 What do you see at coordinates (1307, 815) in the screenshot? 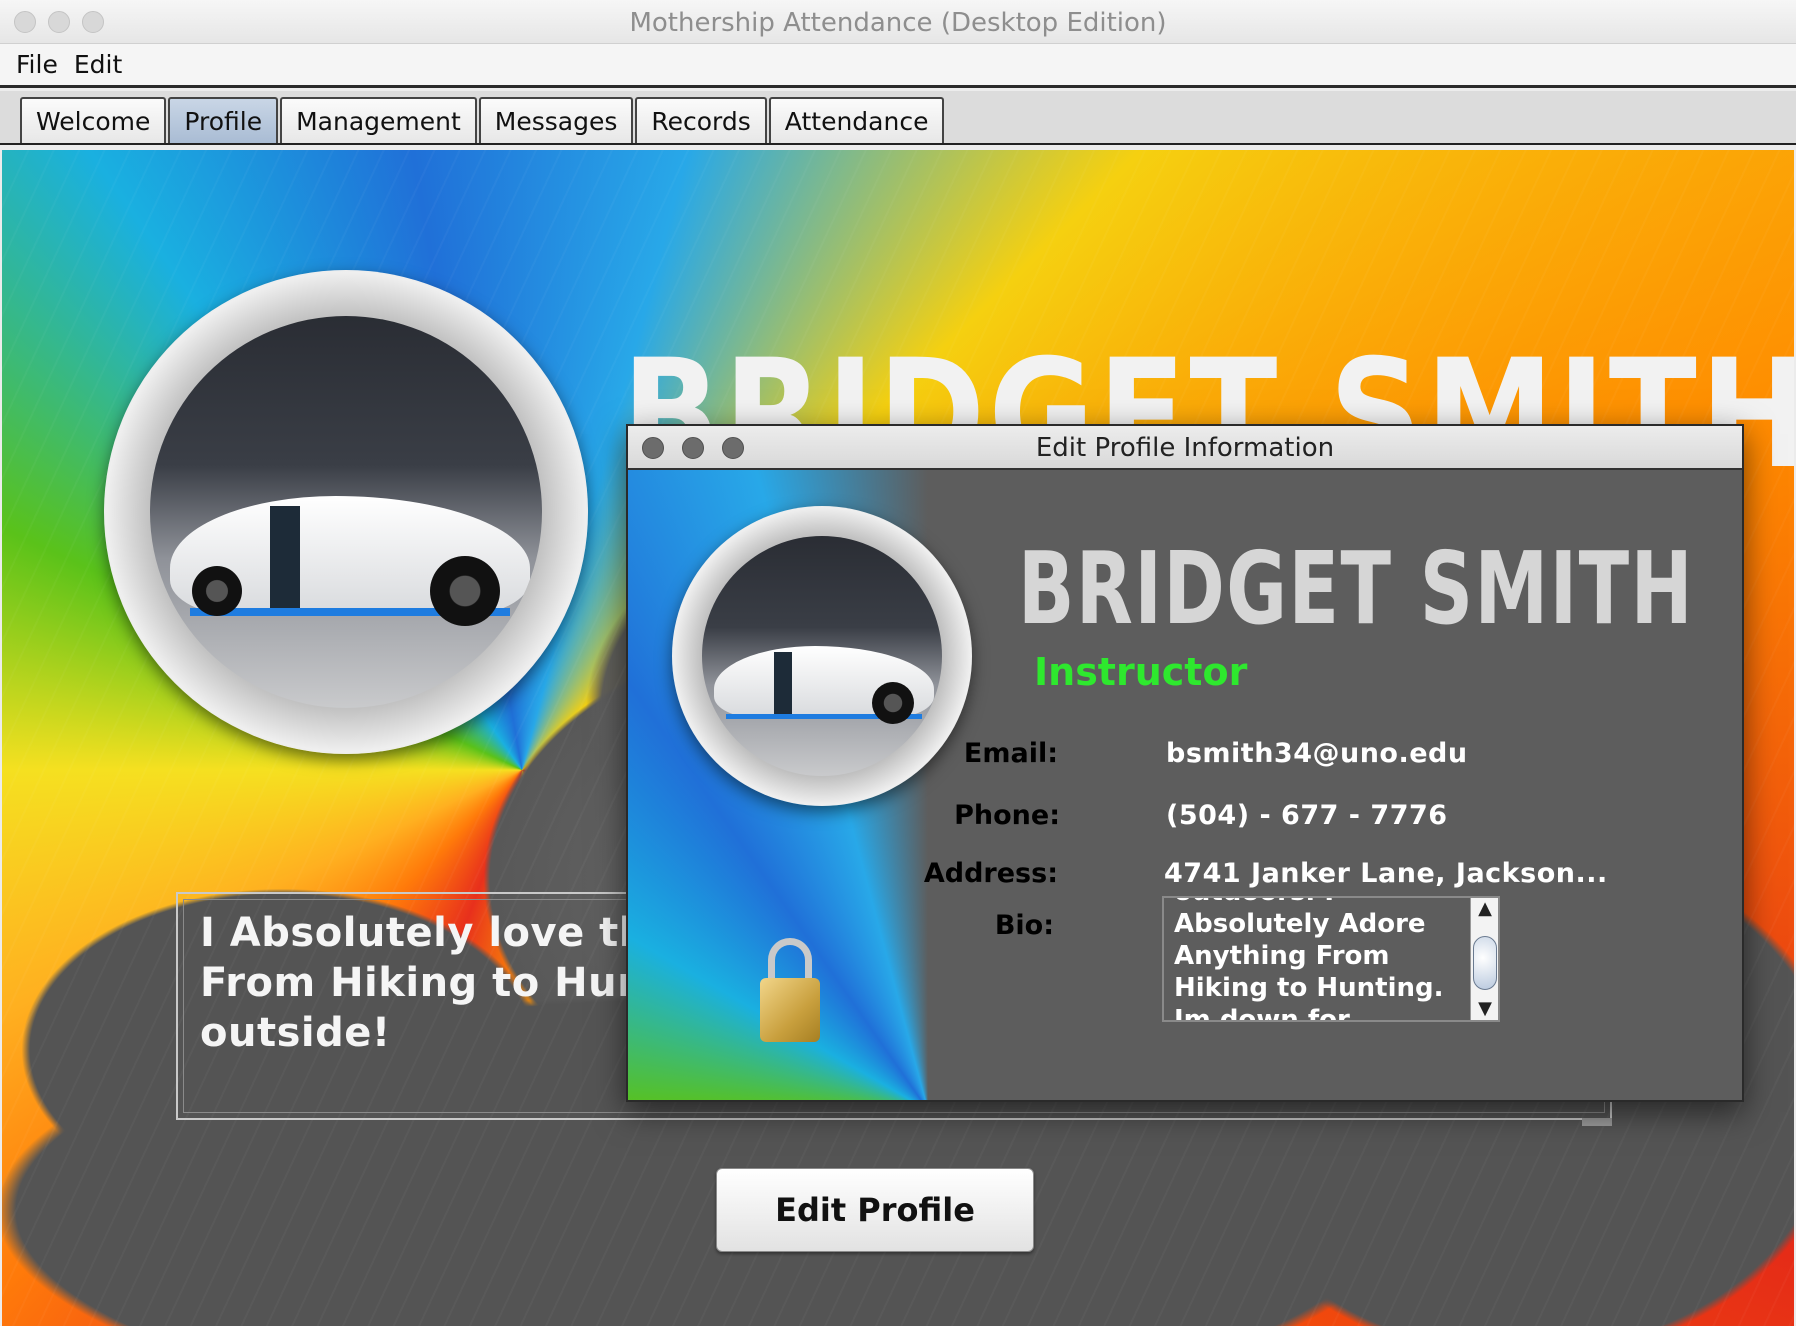
I see `phone-field: (504) - 677 - 7776` at bounding box center [1307, 815].